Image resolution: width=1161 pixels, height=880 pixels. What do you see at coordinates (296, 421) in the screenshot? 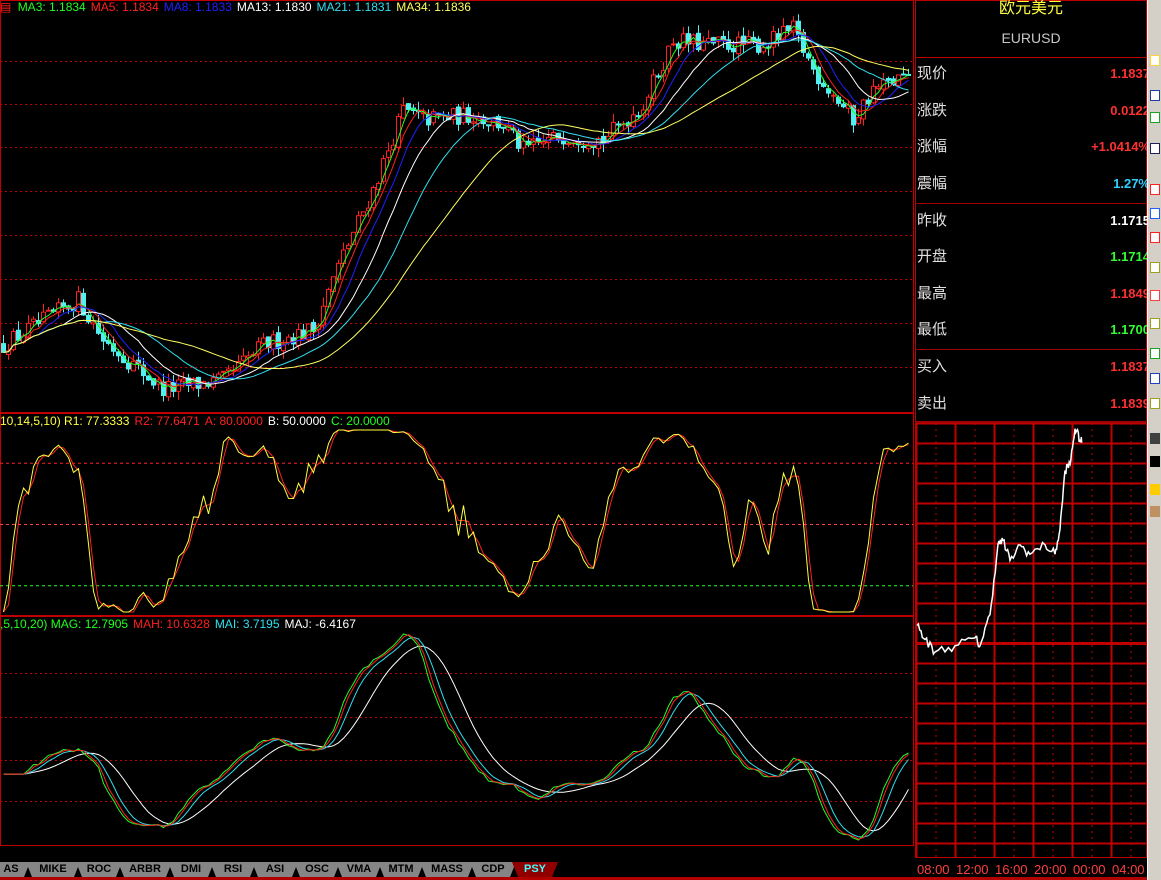
I see `legend-item: B: 50.0000` at bounding box center [296, 421].